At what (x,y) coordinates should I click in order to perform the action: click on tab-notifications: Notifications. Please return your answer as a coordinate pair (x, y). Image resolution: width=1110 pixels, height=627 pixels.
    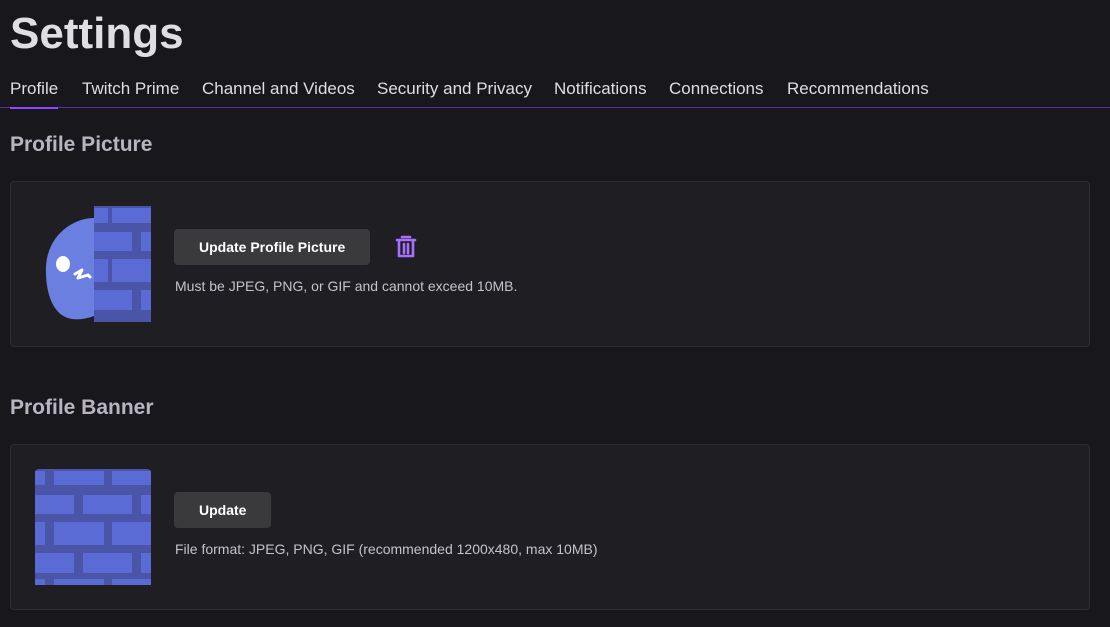
    Looking at the image, I should click on (600, 92).